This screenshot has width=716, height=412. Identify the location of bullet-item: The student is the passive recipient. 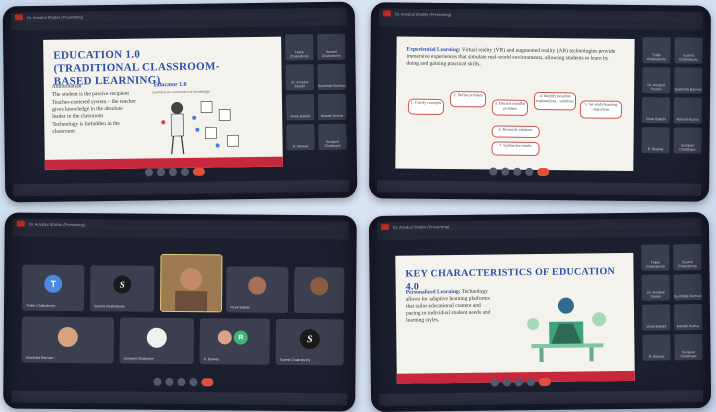
(90, 94).